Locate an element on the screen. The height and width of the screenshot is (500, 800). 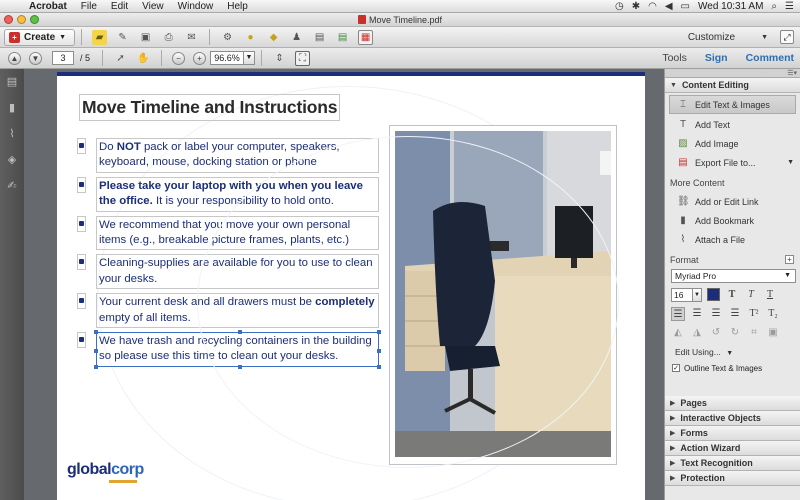
full-screen-icon: ⛶ is located at coordinates (303, 58).